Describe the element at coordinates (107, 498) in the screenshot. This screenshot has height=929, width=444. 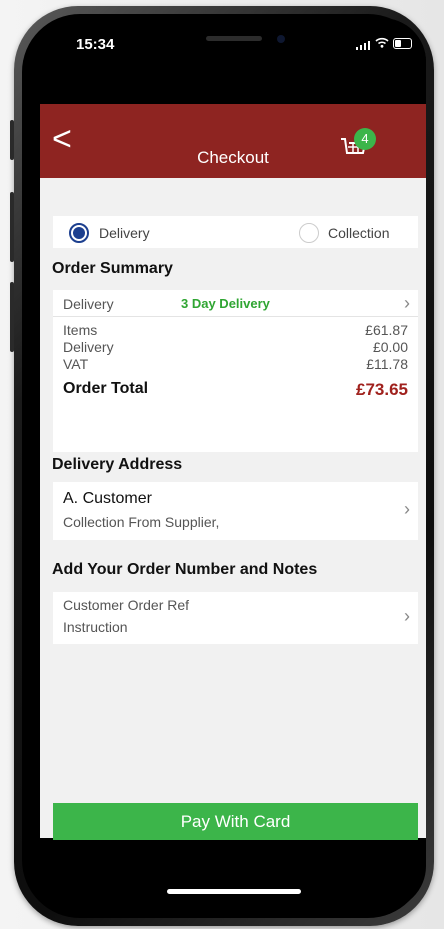
I see `address-name: A. Customer` at that location.